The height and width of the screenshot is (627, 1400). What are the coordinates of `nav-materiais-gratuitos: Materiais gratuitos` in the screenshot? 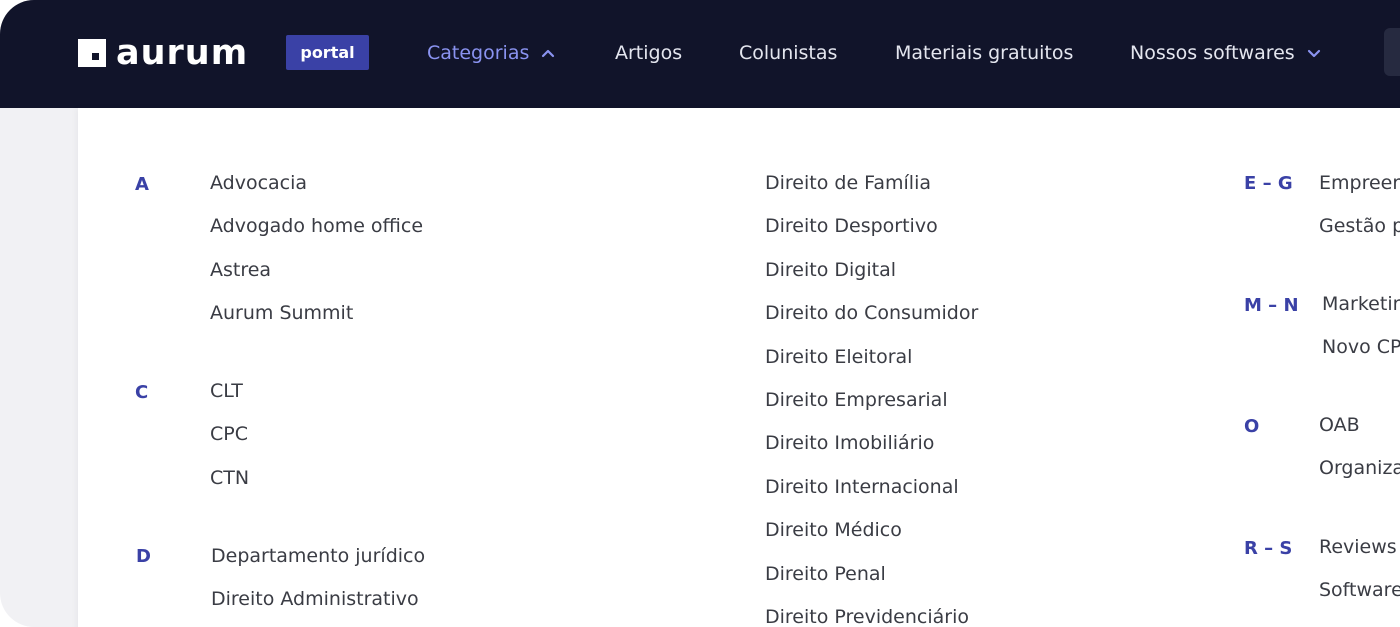 It's located at (984, 53).